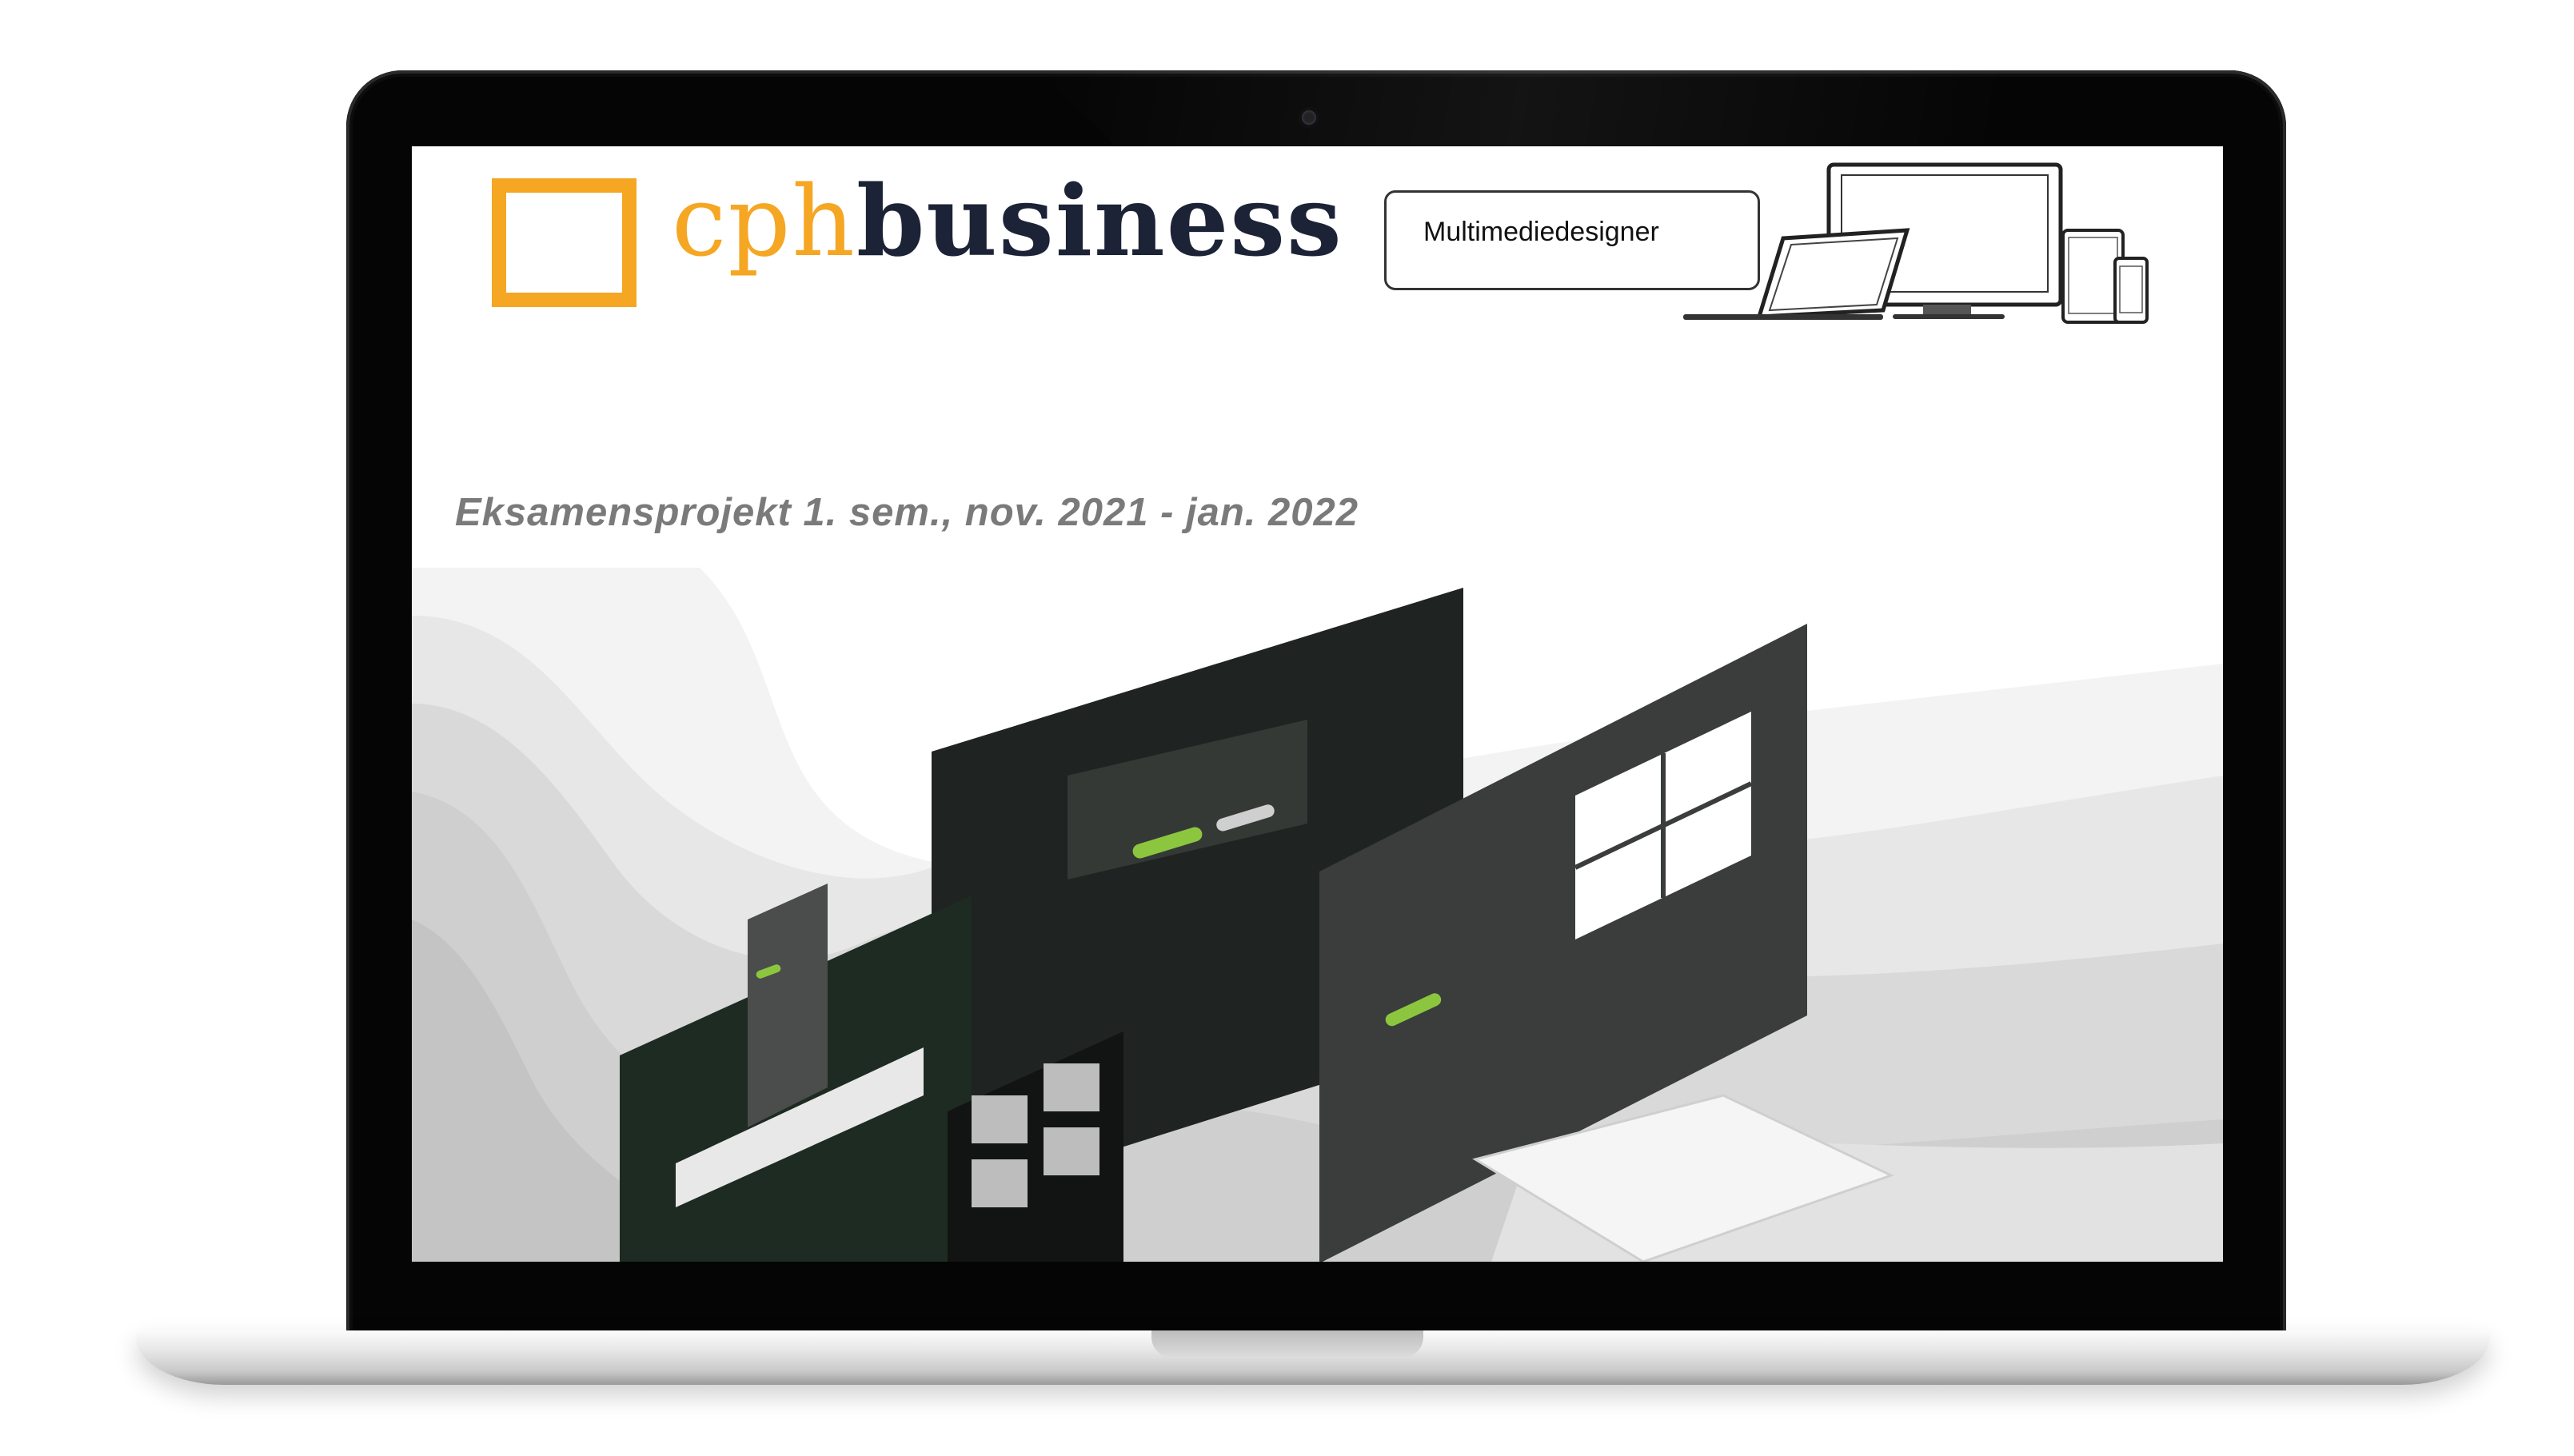 This screenshot has height=1456, width=2574. Describe the element at coordinates (1796, 274) in the screenshot. I see `laptop-icon` at that location.